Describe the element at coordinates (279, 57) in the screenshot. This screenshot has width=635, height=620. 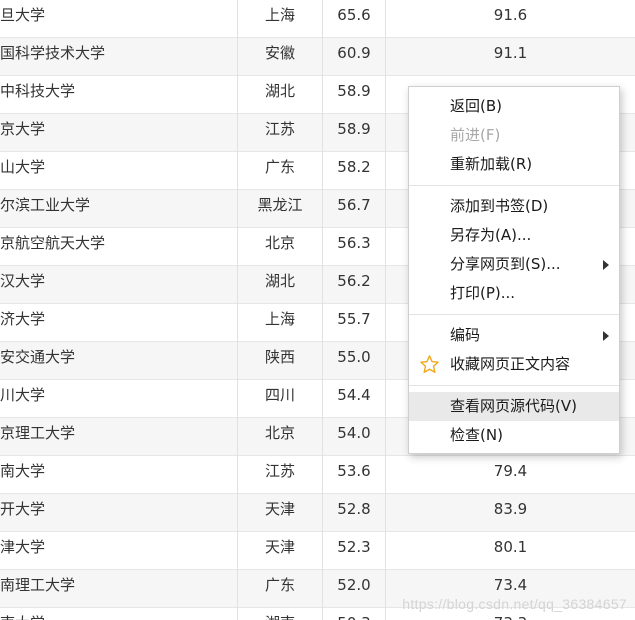
I see `province-cell: 安徽` at that location.